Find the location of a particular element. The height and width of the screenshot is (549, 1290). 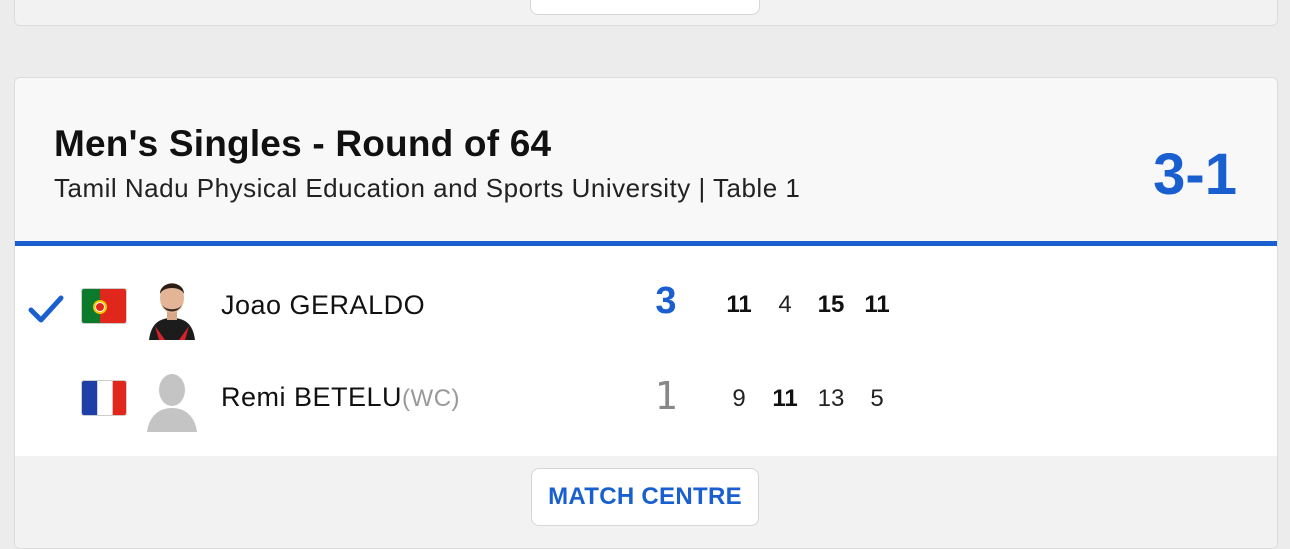

player-row: Joao GERALDO 3 11 4 15 11 is located at coordinates (646, 306).